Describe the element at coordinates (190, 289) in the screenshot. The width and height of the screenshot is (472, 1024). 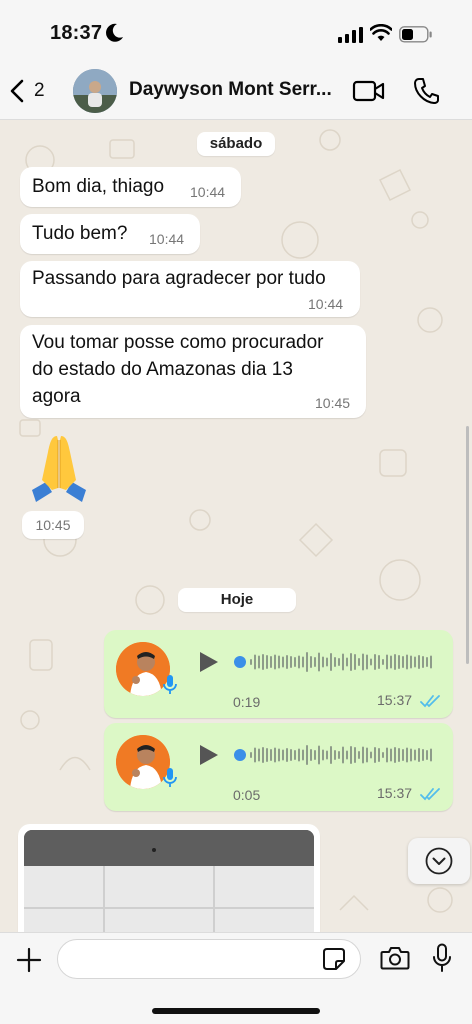
I see `incoming-message: Passando para agradecer por tudo 10:44` at that location.